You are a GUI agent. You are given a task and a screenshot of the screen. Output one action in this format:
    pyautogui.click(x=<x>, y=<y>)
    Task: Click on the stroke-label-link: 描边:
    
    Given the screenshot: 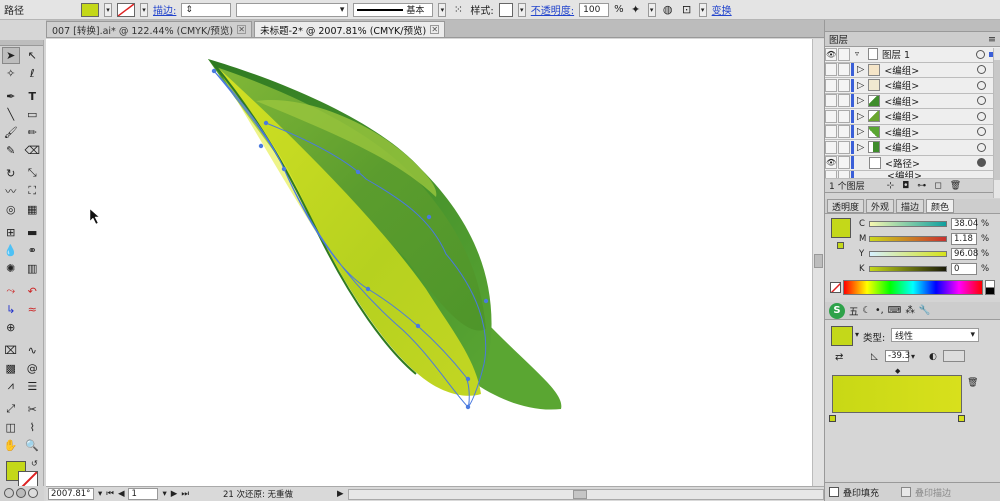 What is the action you would take?
    pyautogui.click(x=164, y=9)
    